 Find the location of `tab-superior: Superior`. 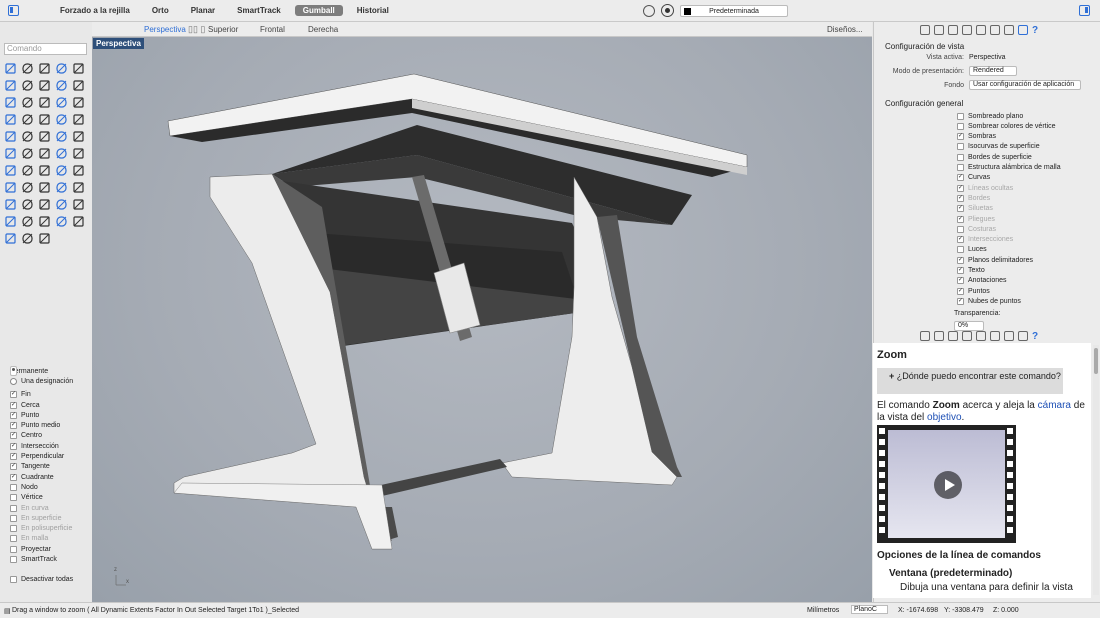

tab-superior: Superior is located at coordinates (223, 29).